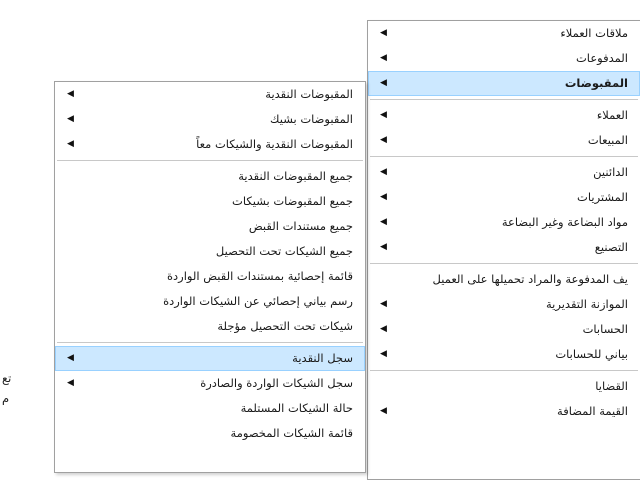 The height and width of the screenshot is (480, 640). What do you see at coordinates (504, 304) in the screenshot?
I see `main-menu-item-10: الموازنة التقديرية ◀` at bounding box center [504, 304].